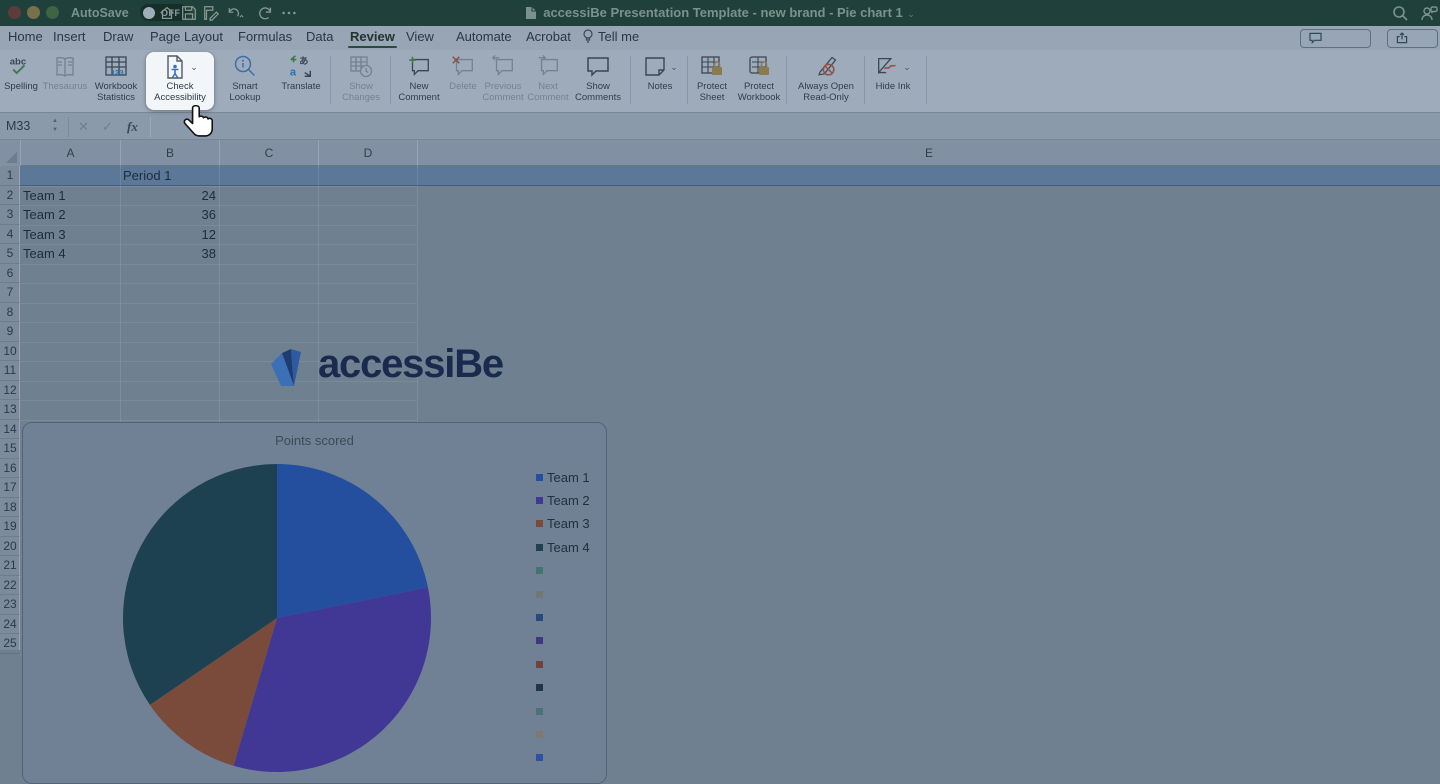 Image resolution: width=1440 pixels, height=784 pixels. What do you see at coordinates (598, 81) in the screenshot?
I see `show-comments-button: Show Comments` at bounding box center [598, 81].